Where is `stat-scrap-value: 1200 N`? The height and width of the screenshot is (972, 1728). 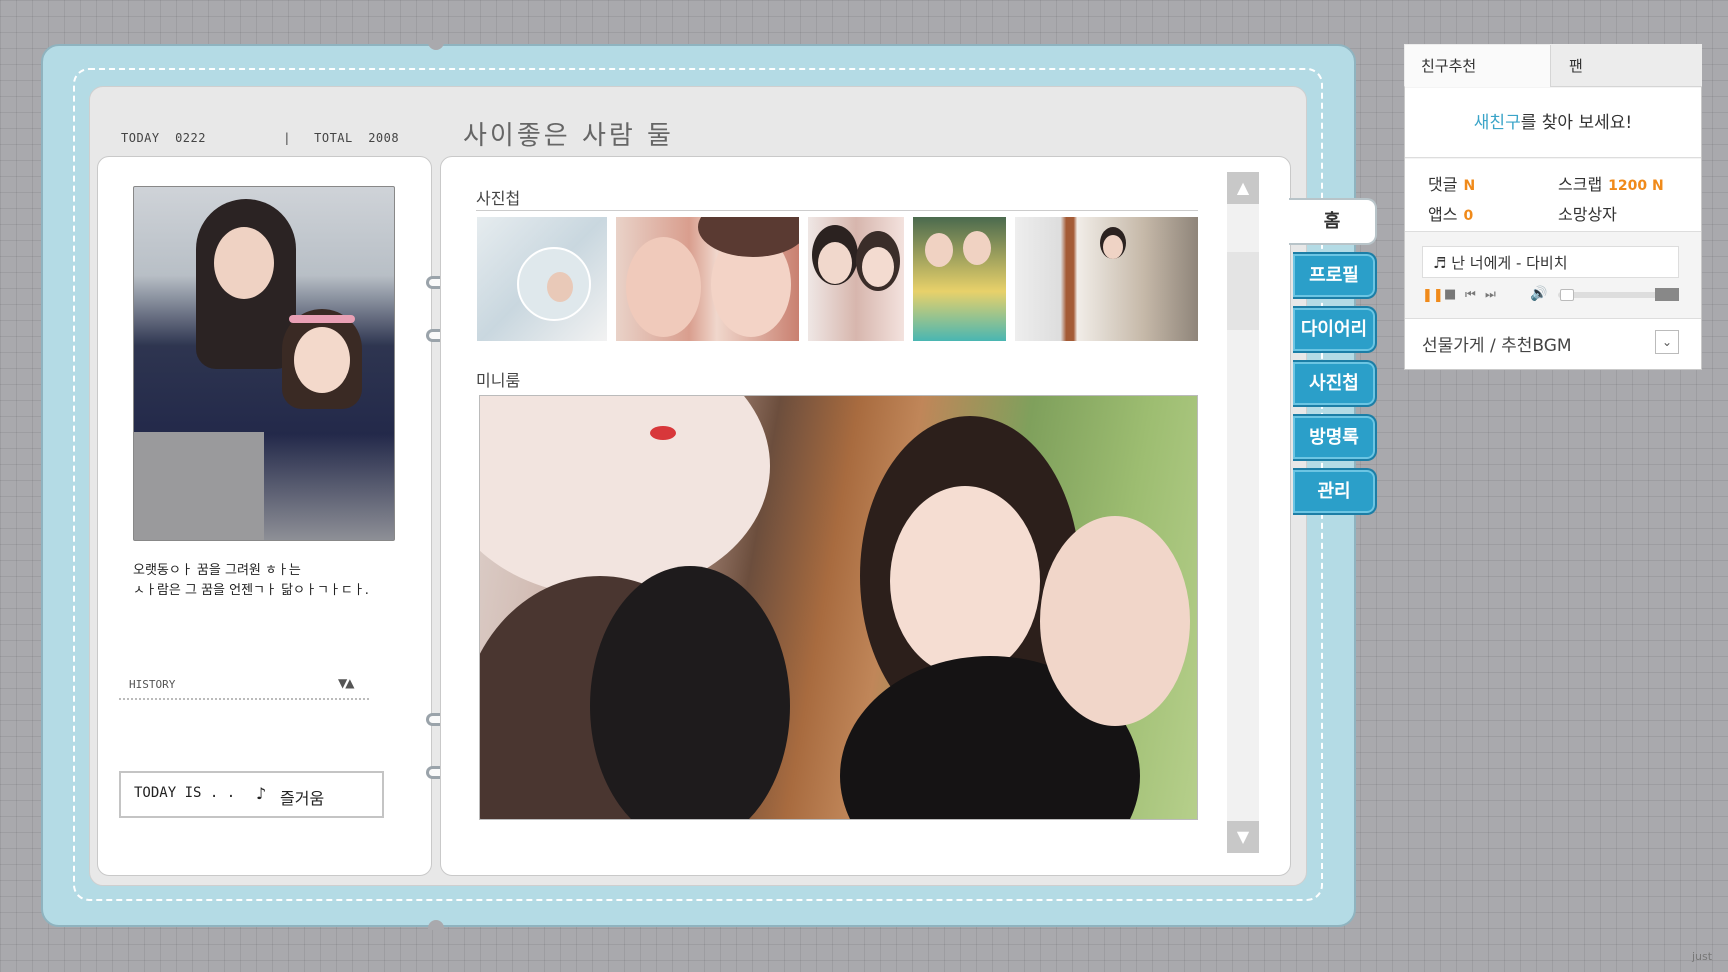
stat-scrap-value: 1200 N is located at coordinates (1636, 186).